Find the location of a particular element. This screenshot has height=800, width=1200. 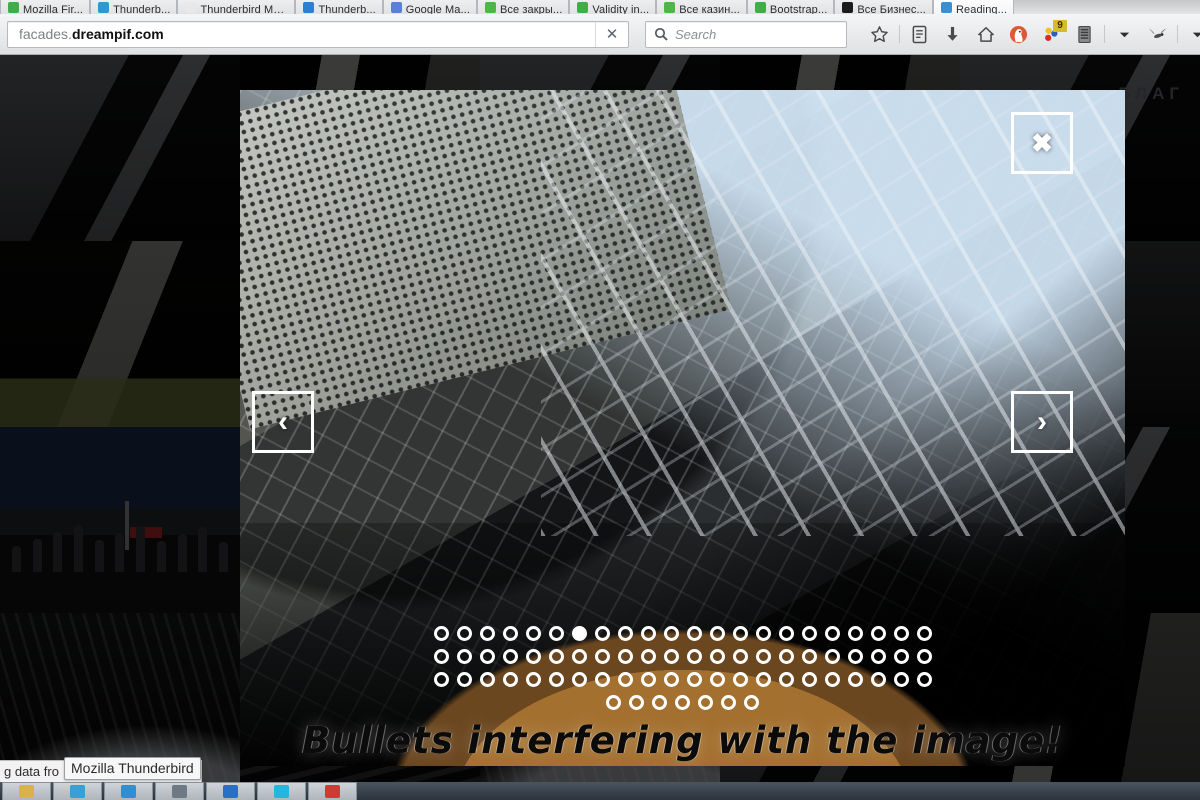

taskbar-item-terminal is located at coordinates (281, 791).